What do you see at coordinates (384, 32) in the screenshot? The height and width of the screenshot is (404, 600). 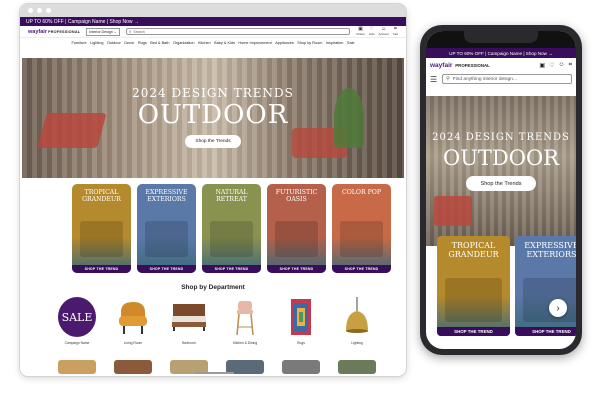 I see `account-button: ☺ Account` at bounding box center [384, 32].